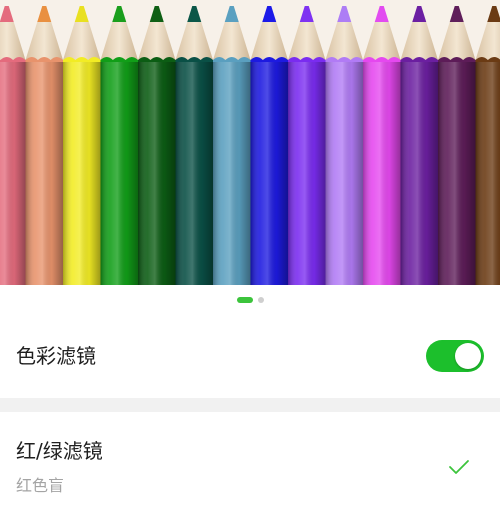  Describe the element at coordinates (468, 356) in the screenshot. I see `toggle-knob` at that location.